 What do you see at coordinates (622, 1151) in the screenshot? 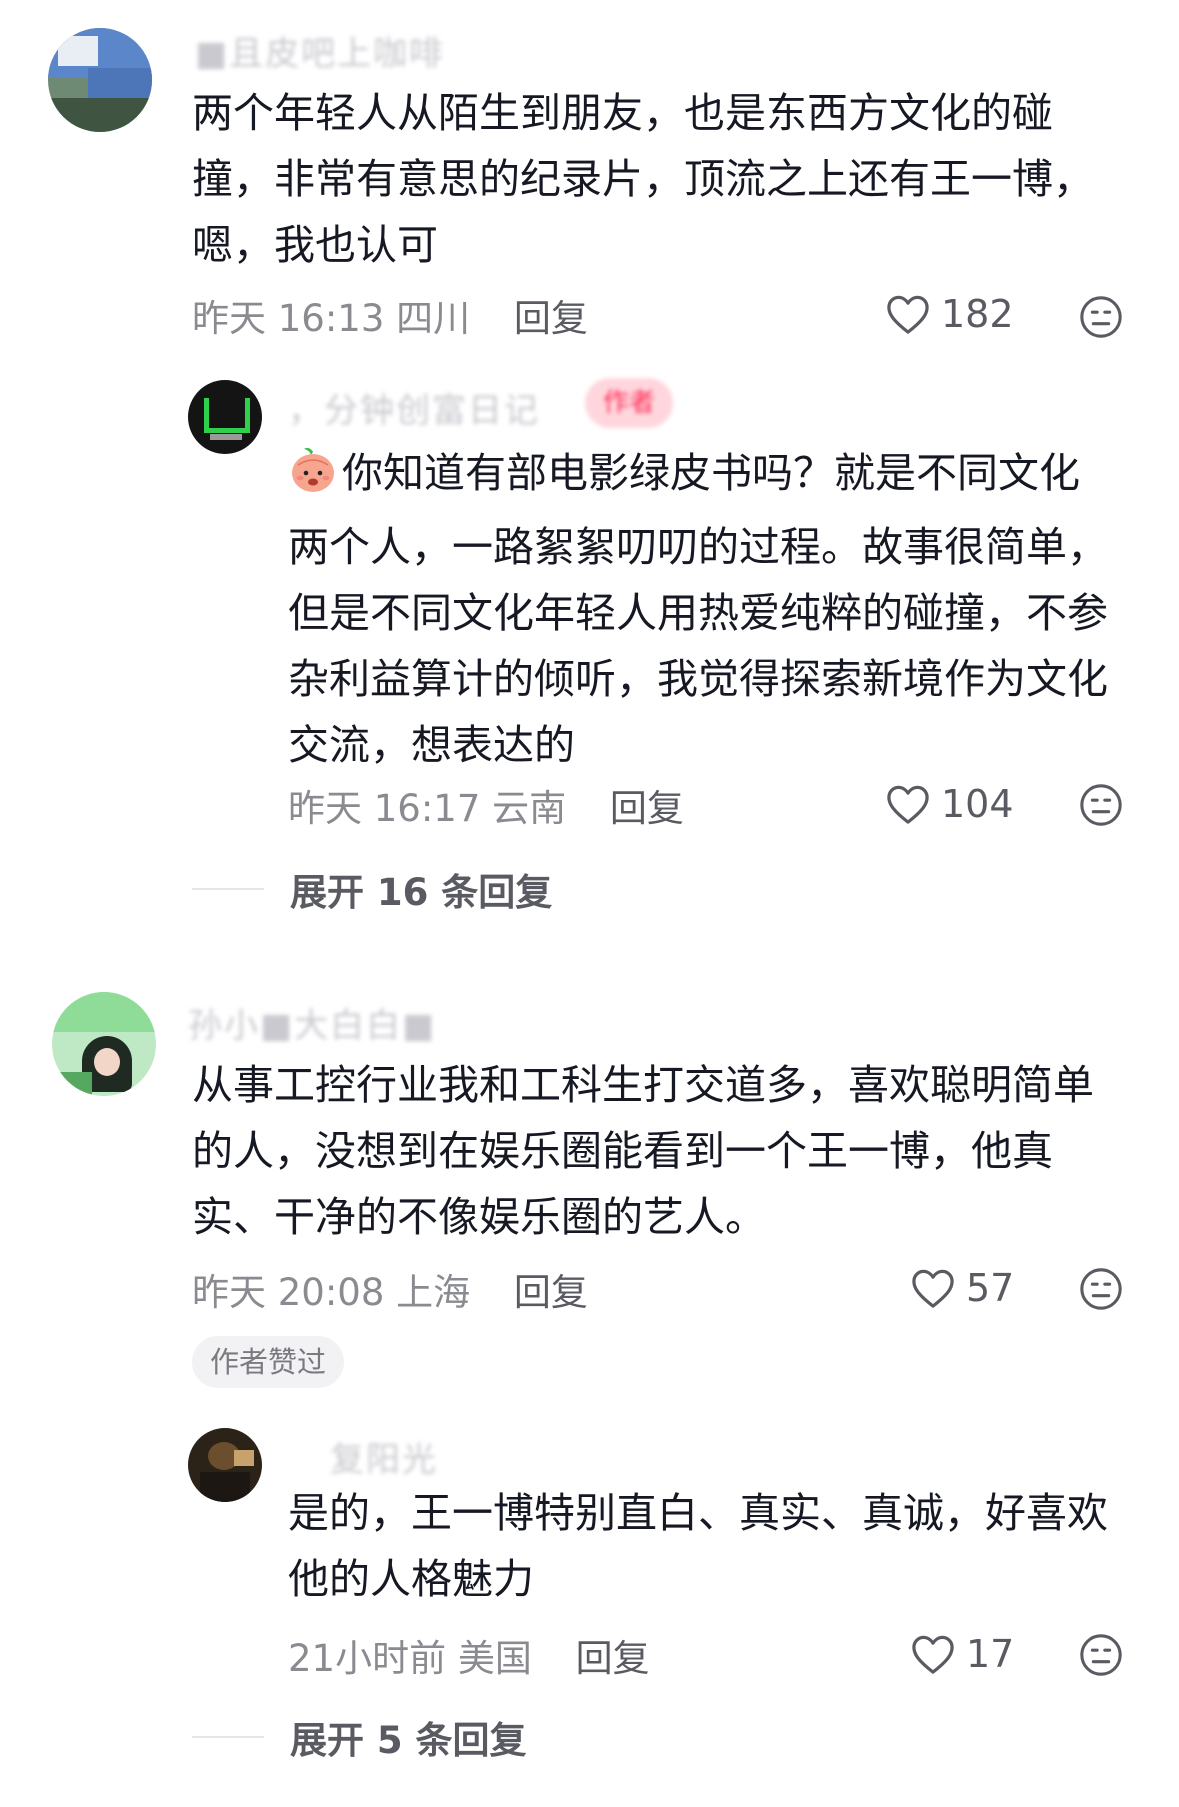
I see `comment-text-line: 的人，没想到在娱乐圈能看到一个王一博，他真` at bounding box center [622, 1151].